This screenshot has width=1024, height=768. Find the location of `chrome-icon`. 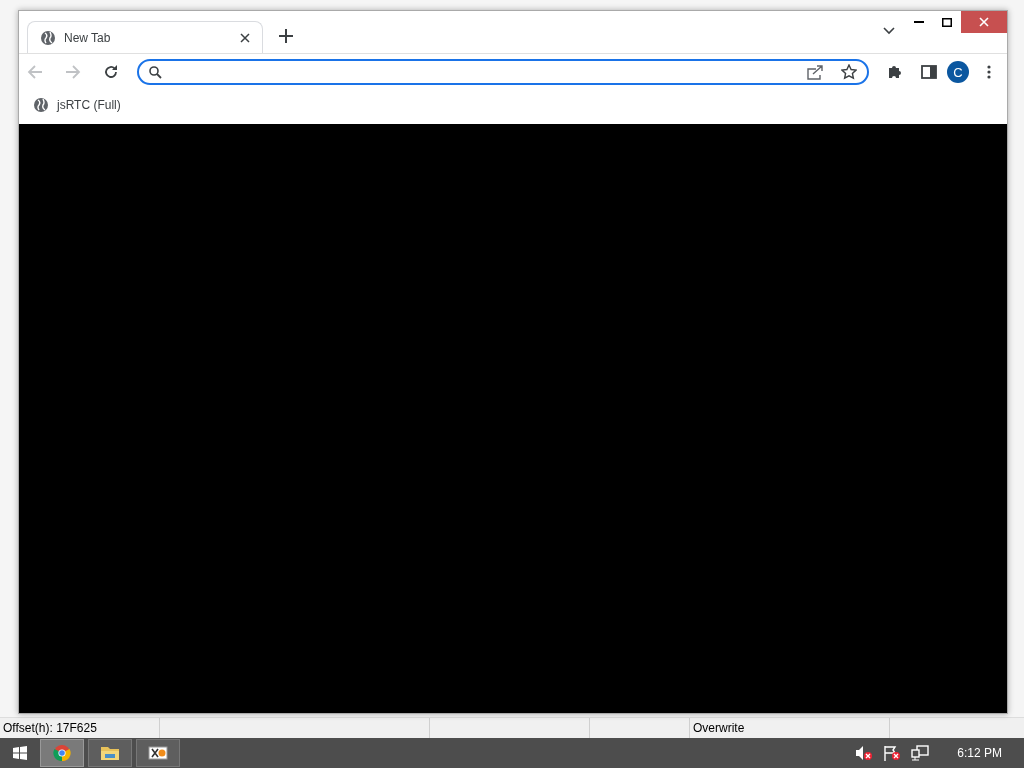

chrome-icon is located at coordinates (62, 753).